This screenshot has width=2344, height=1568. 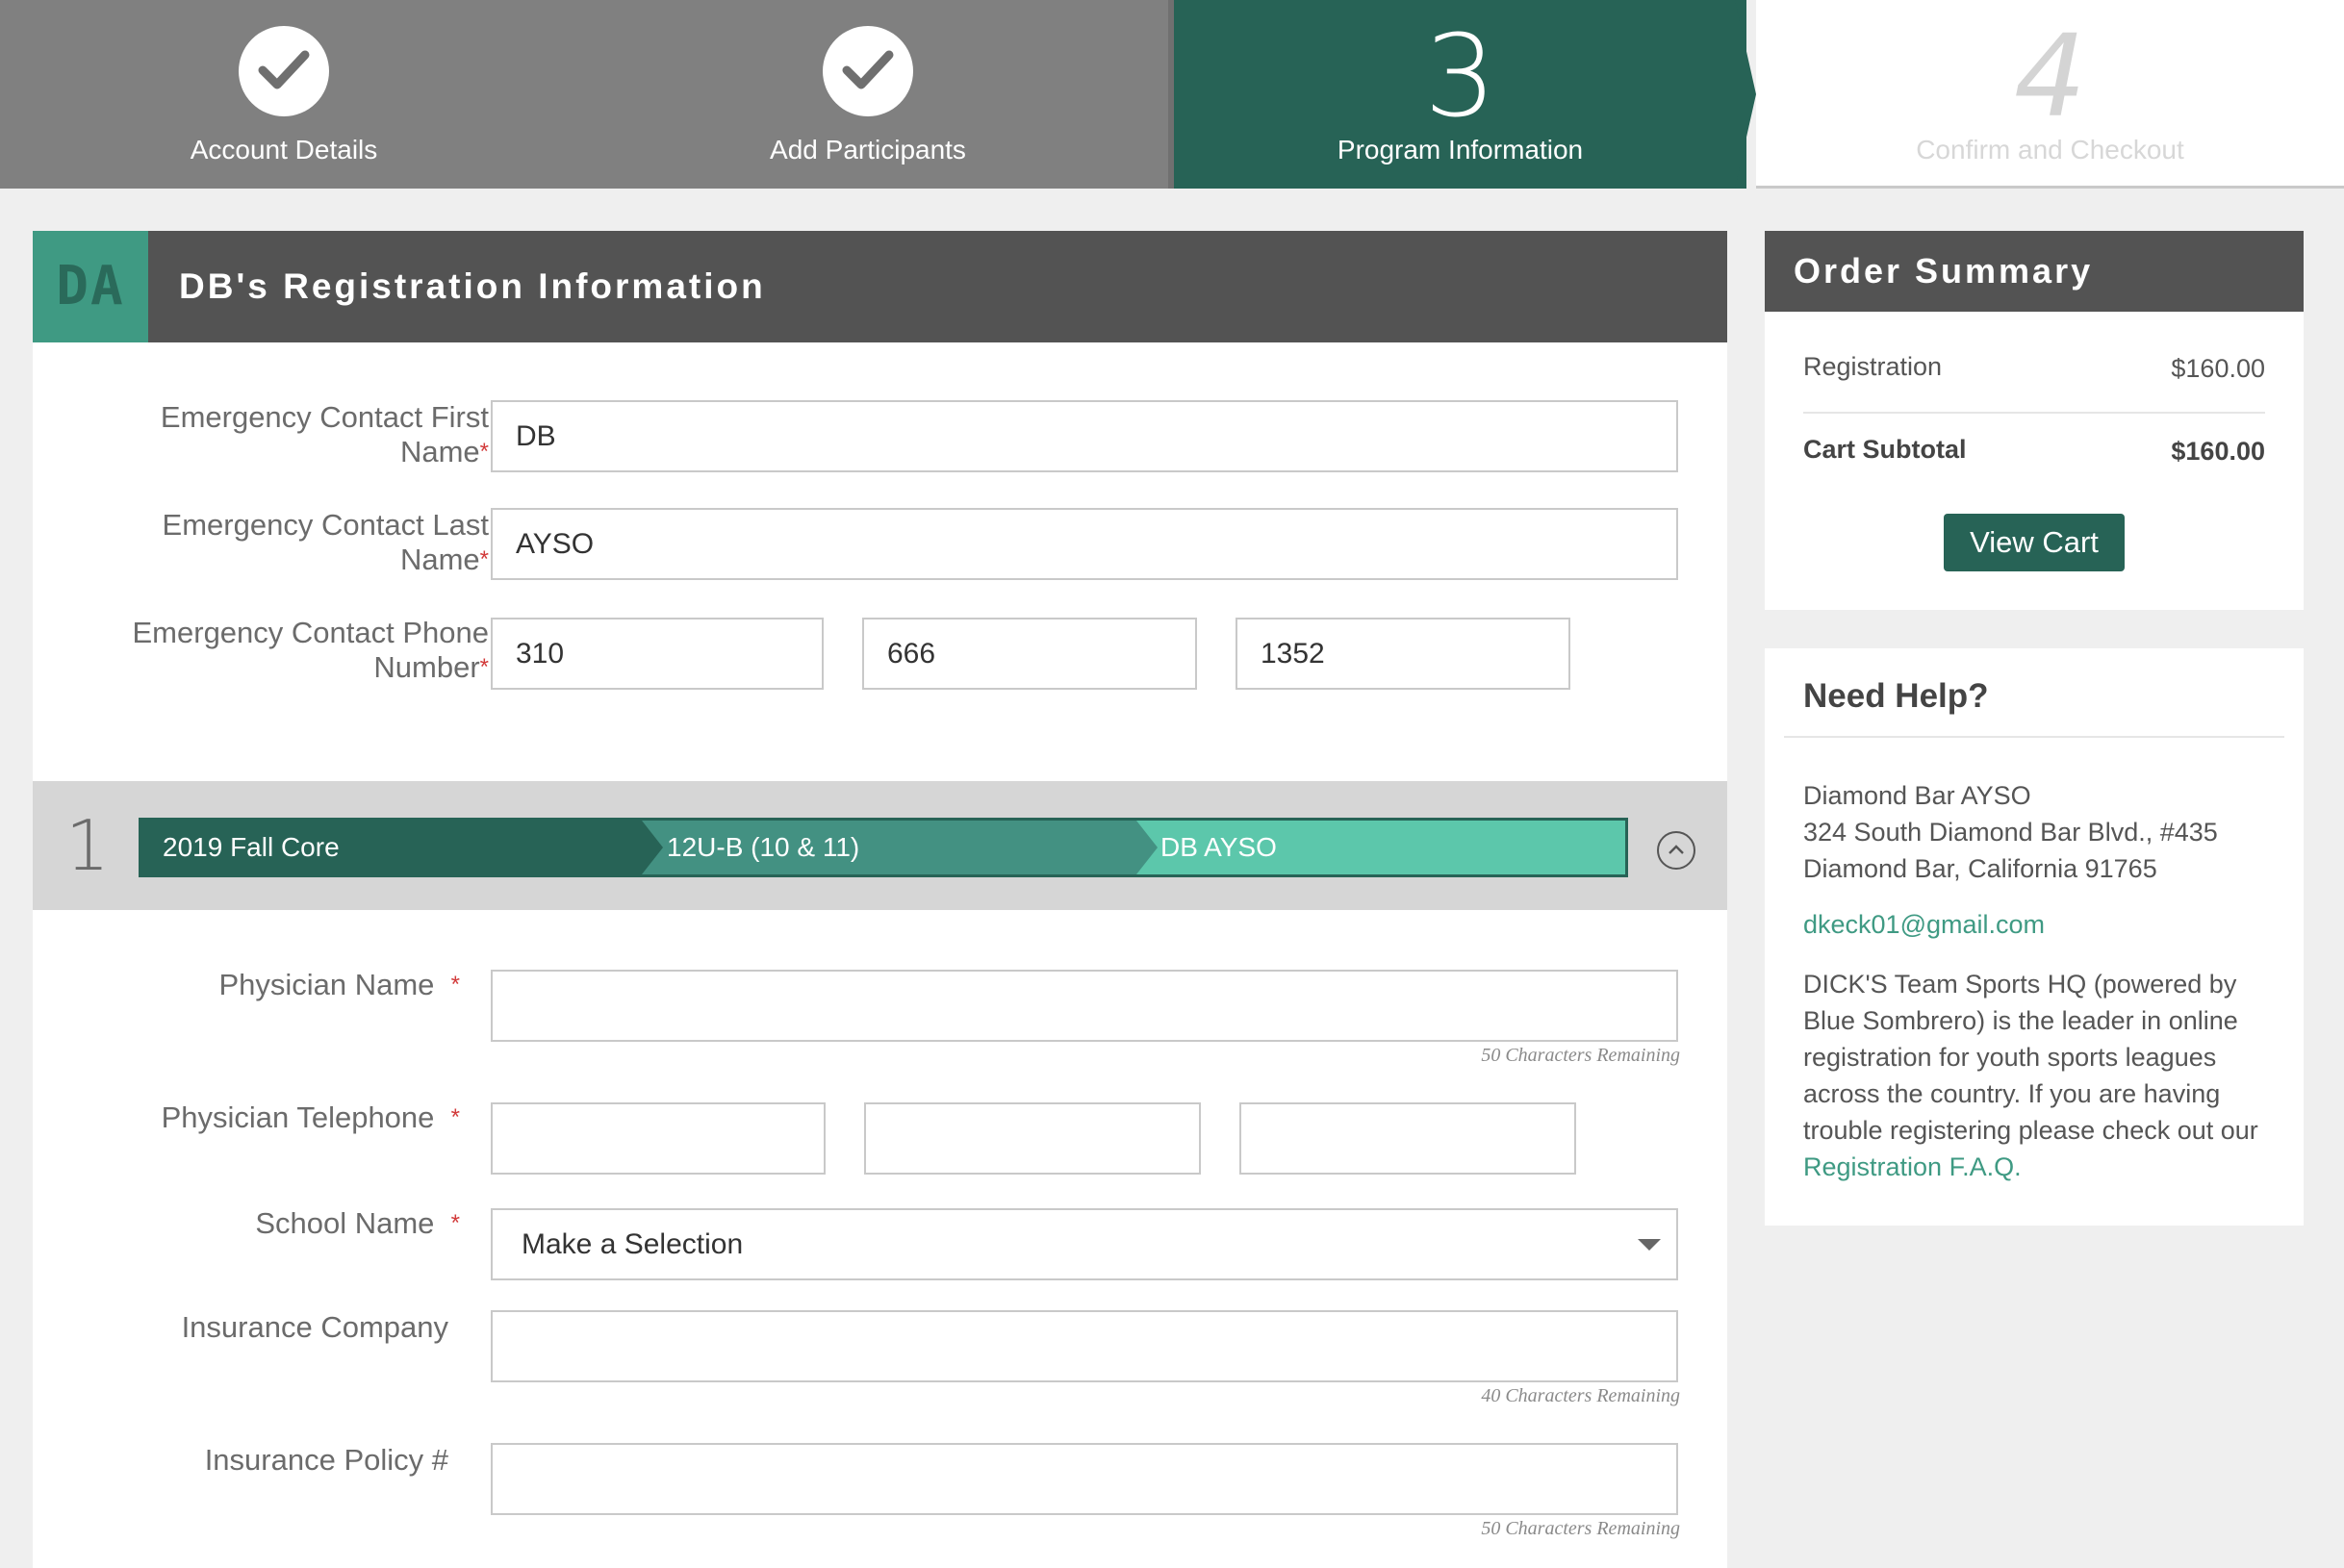 What do you see at coordinates (1913, 1166) in the screenshot?
I see `registration-faq-link: Registration F.A.Q.` at bounding box center [1913, 1166].